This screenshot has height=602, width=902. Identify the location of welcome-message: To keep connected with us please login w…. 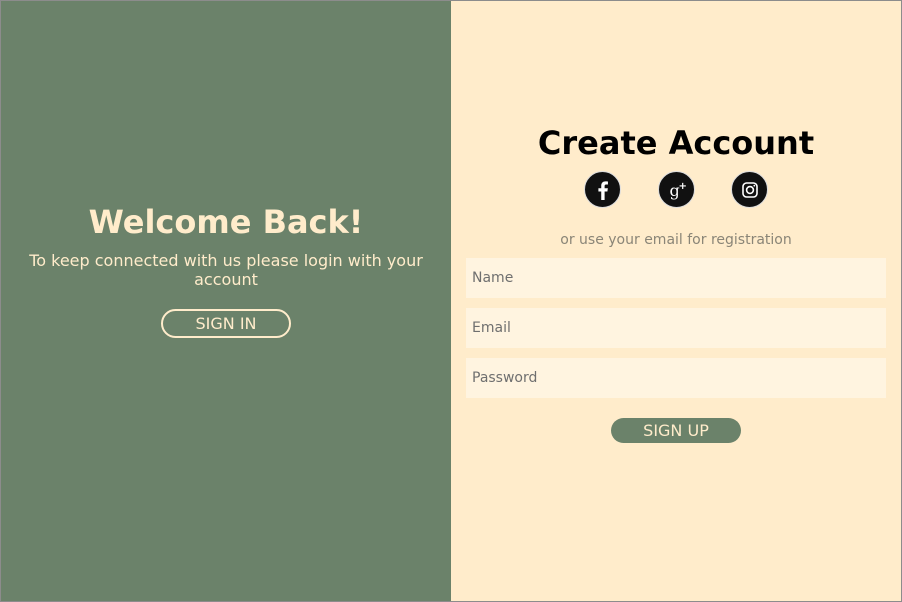
(226, 270).